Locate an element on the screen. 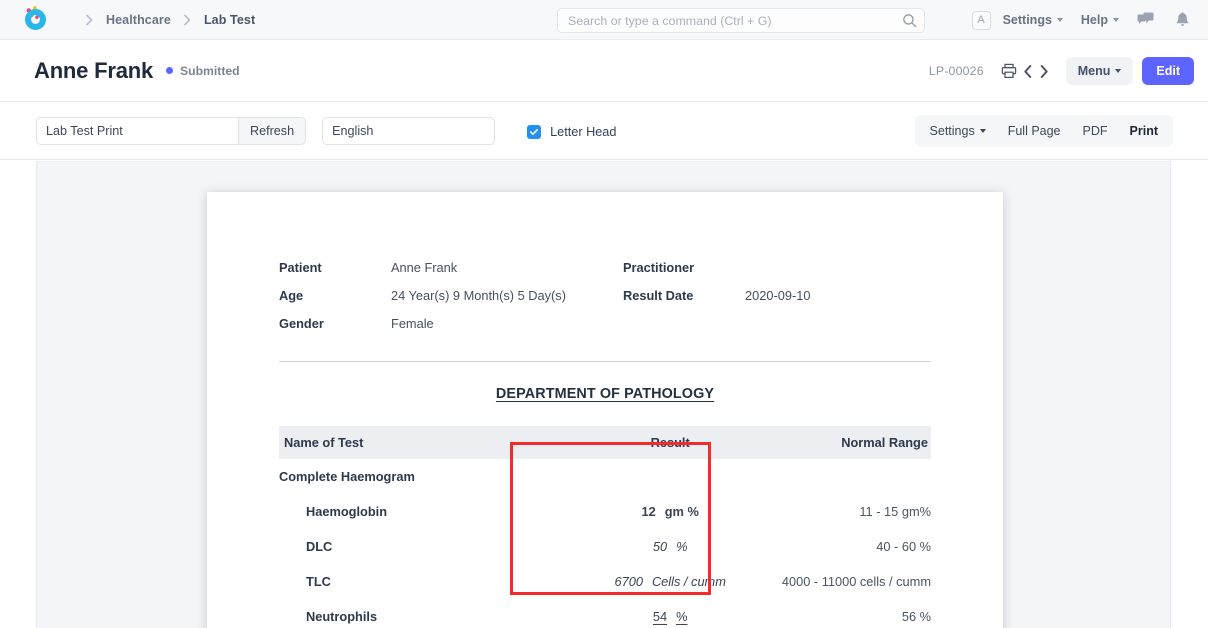 The width and height of the screenshot is (1208, 628). table-row: Complete Haemogram is located at coordinates (605, 476).